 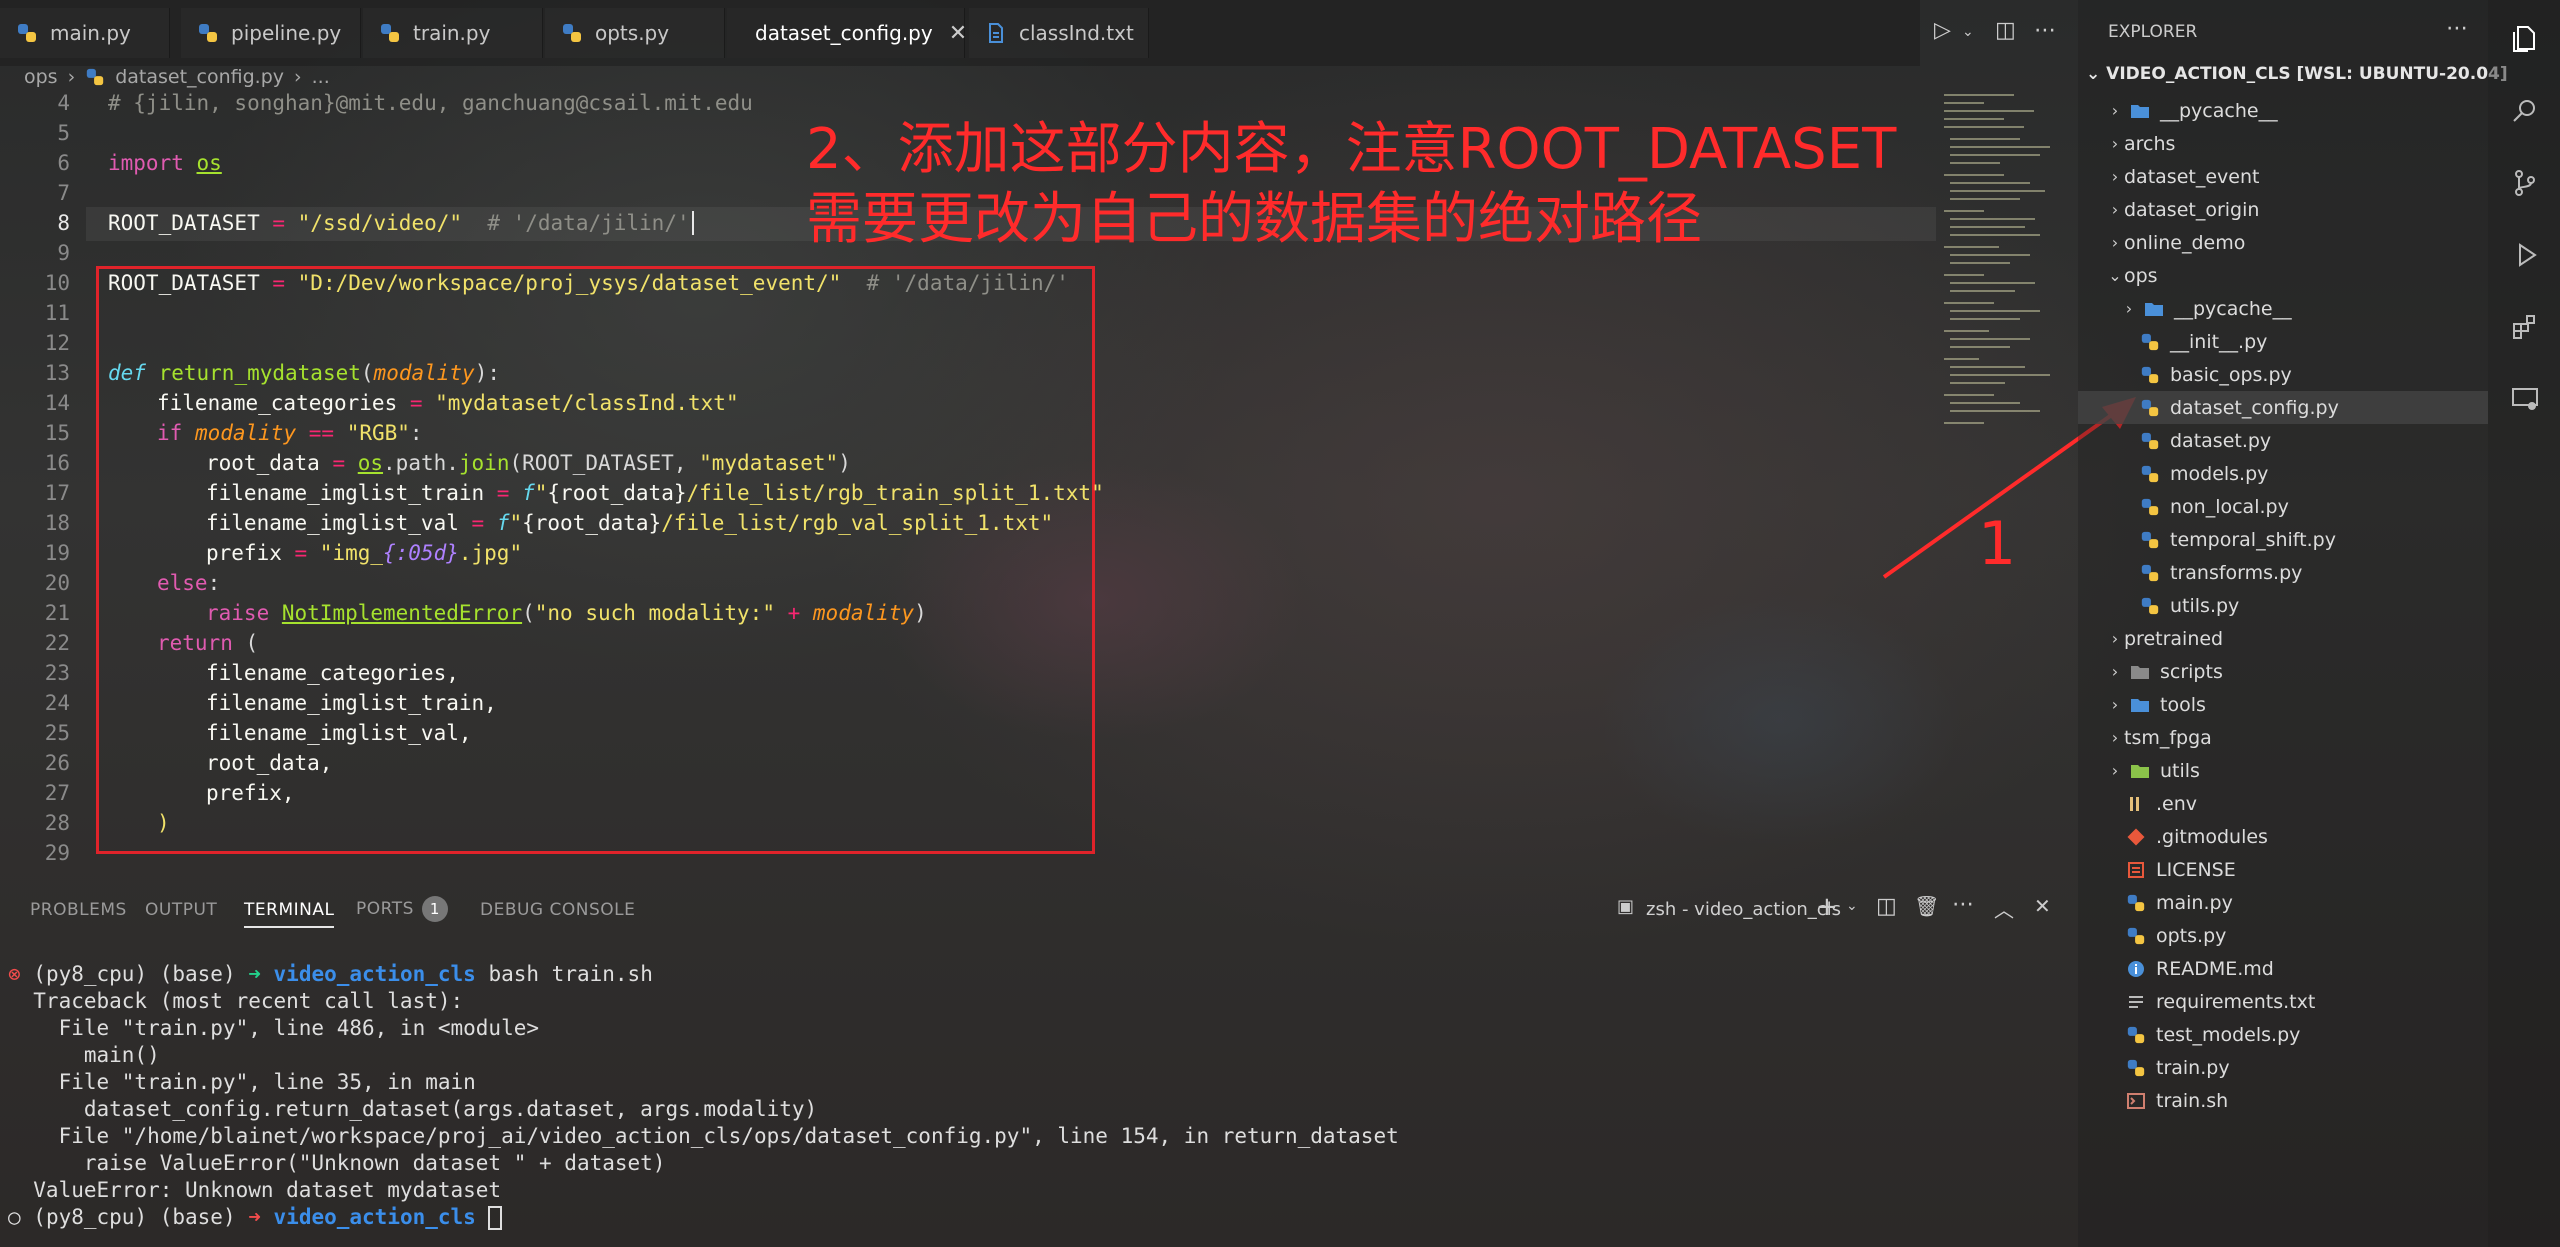 I want to click on tab-classind-txt: classInd.txt, so click(x=1059, y=33).